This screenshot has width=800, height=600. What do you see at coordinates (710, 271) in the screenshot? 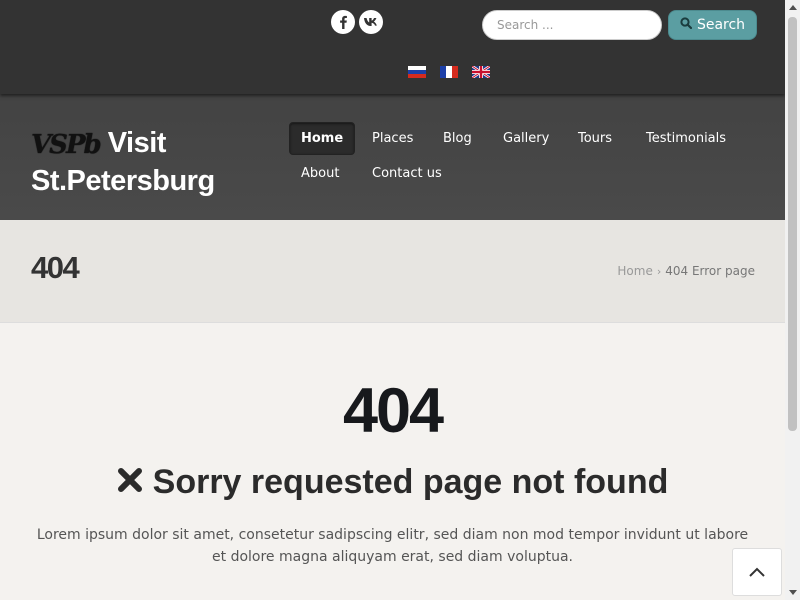
I see `breadcrumb-current: 404 Error page` at bounding box center [710, 271].